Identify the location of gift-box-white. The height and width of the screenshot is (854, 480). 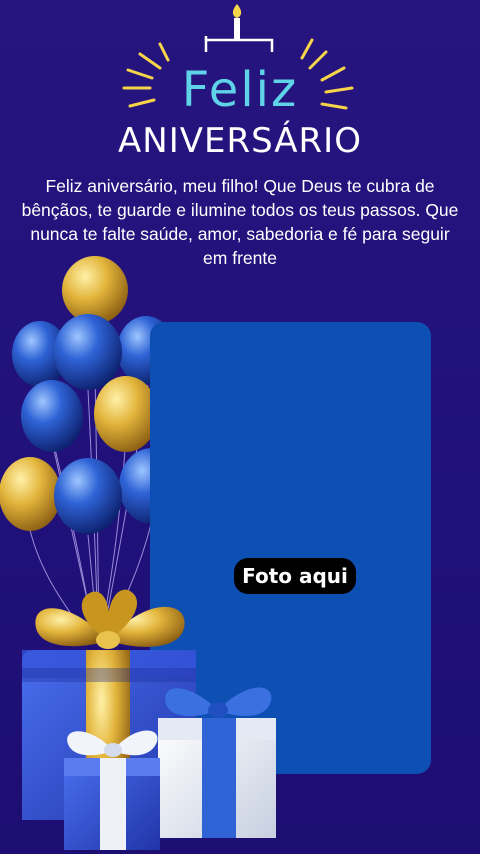
(217, 762).